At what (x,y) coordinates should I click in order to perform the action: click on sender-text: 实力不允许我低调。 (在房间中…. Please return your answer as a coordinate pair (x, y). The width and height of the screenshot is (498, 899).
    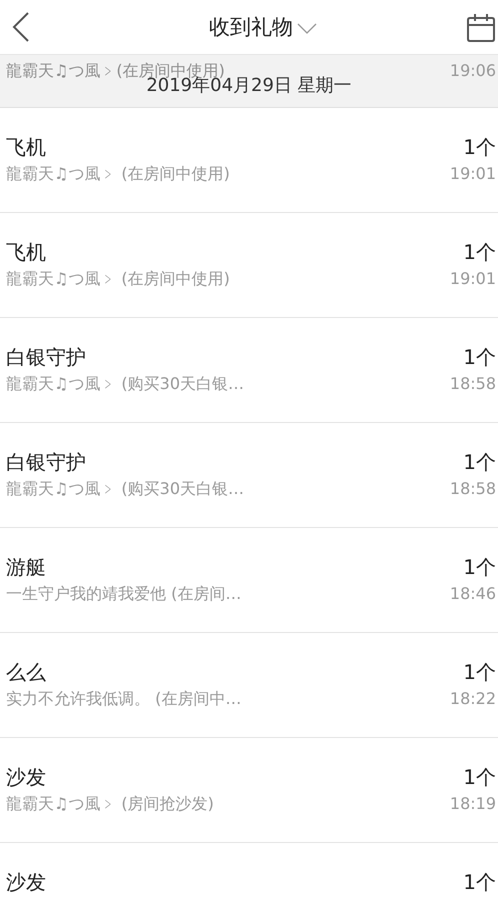
    Looking at the image, I should click on (124, 699).